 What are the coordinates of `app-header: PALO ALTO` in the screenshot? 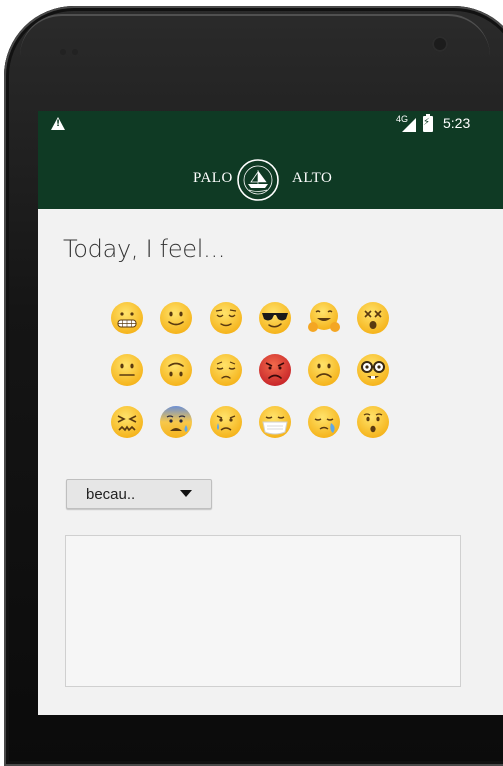 It's located at (270, 173).